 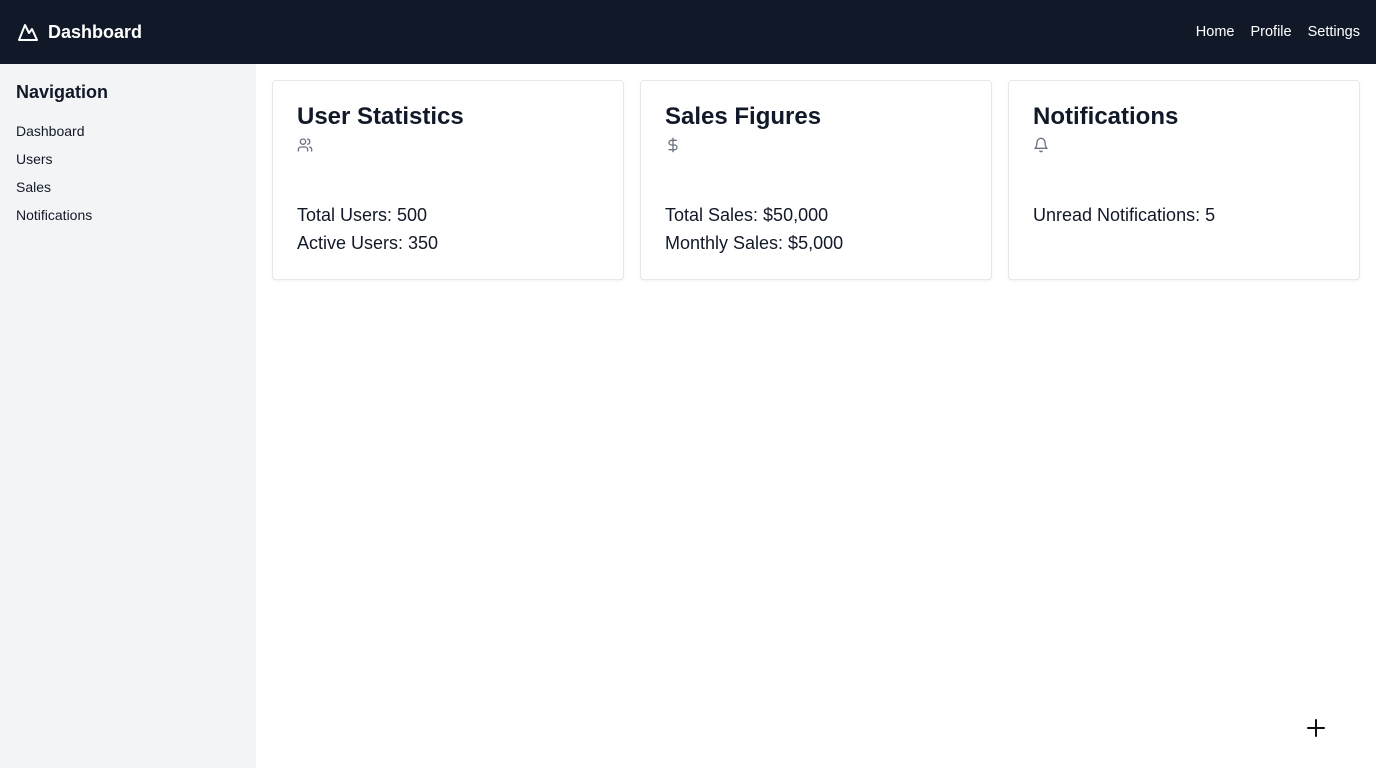 I want to click on nav-link-home: Home, so click(x=1215, y=32).